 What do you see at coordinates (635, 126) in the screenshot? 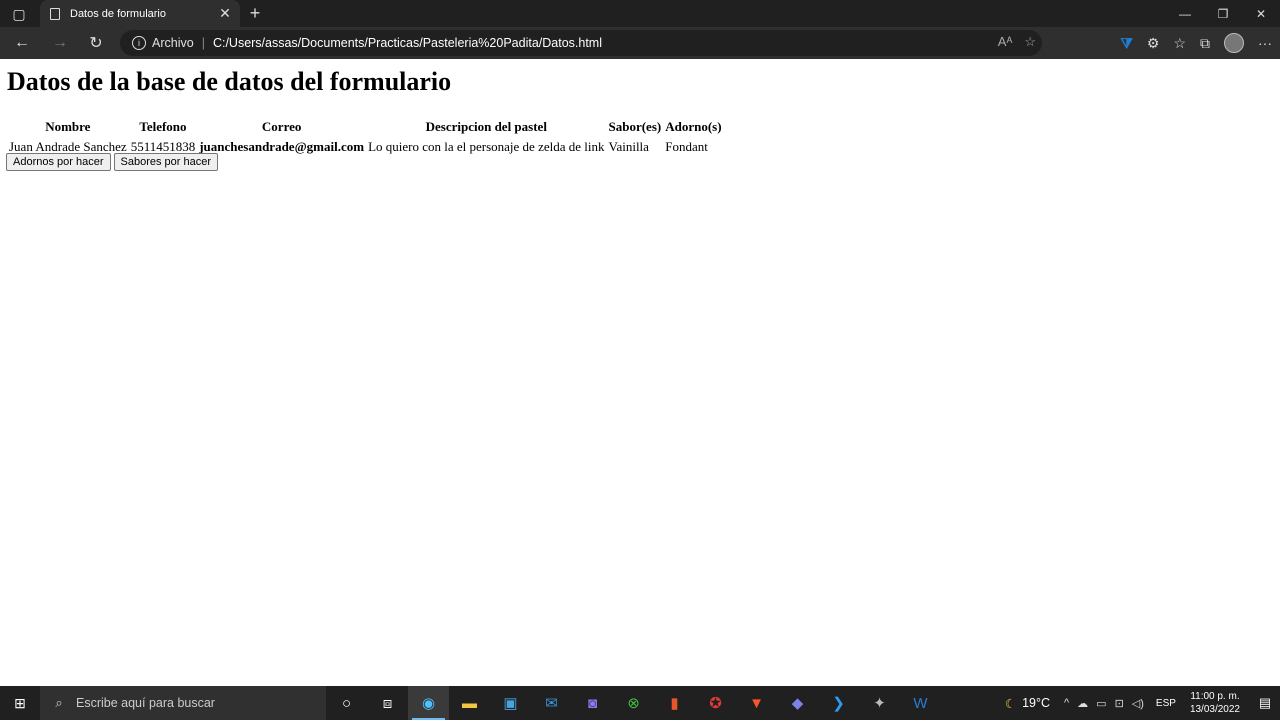
I see `header-sabores: Sabor(es)` at bounding box center [635, 126].